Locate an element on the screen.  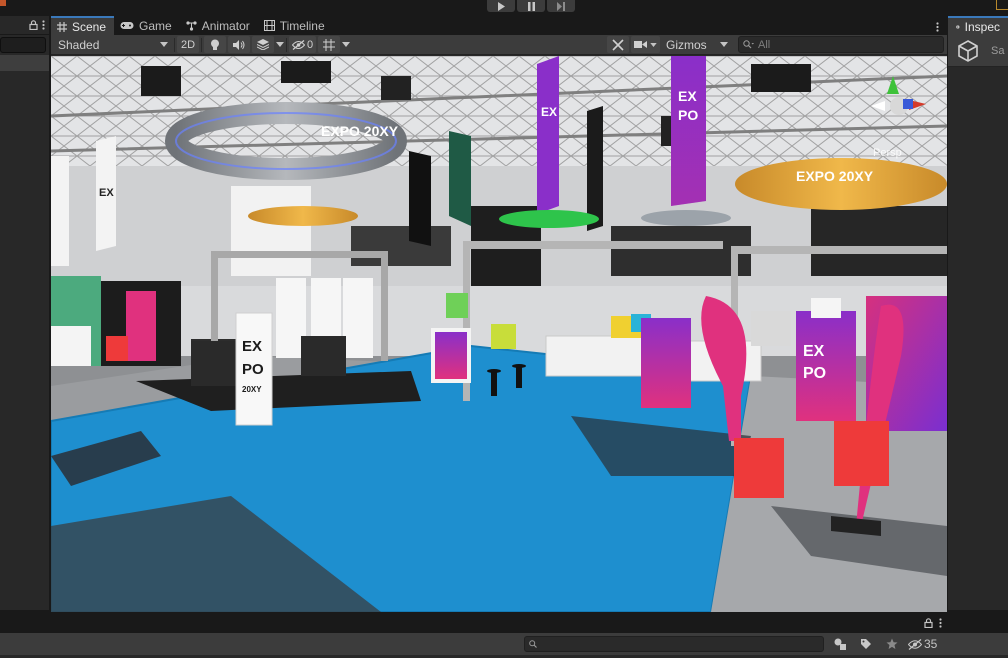
tab-menu-button is located at coordinates (937, 28).